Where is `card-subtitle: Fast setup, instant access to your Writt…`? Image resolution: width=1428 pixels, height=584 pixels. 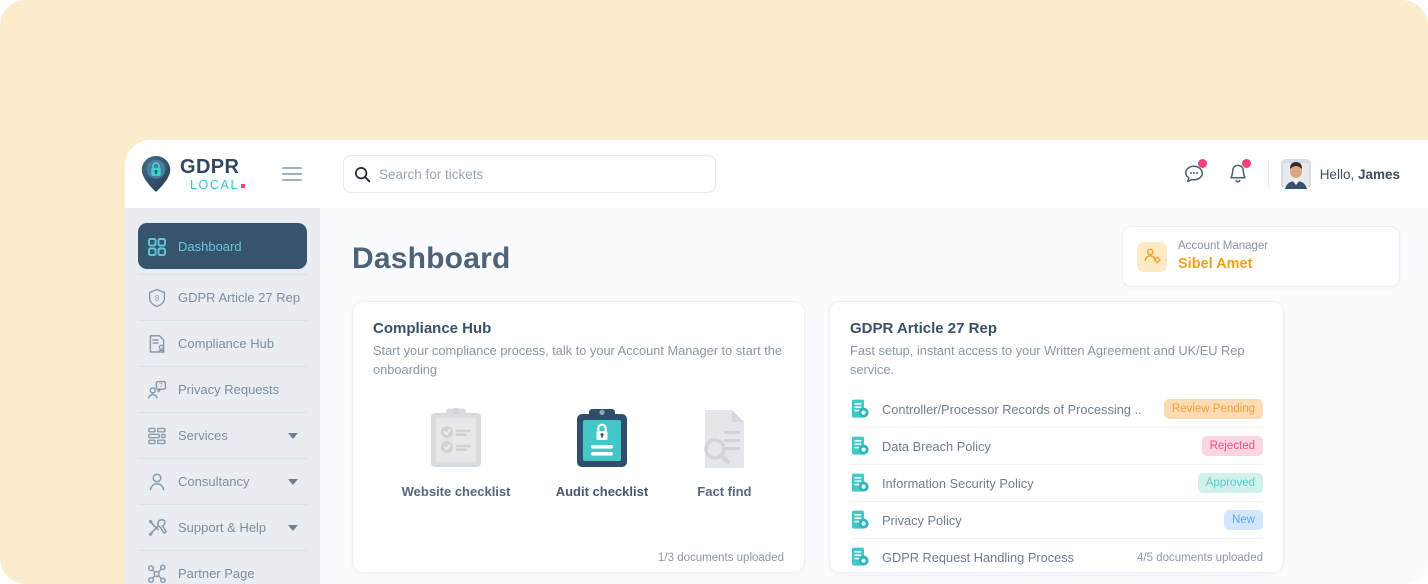
card-subtitle: Fast setup, instant access to your Writt… is located at coordinates (1047, 360).